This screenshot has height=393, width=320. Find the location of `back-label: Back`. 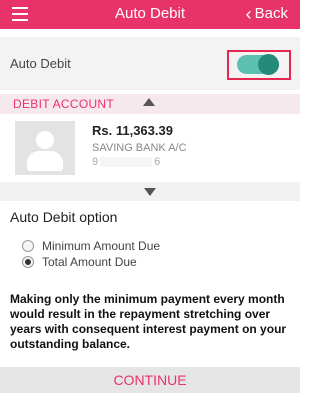

back-label: Back is located at coordinates (271, 13).